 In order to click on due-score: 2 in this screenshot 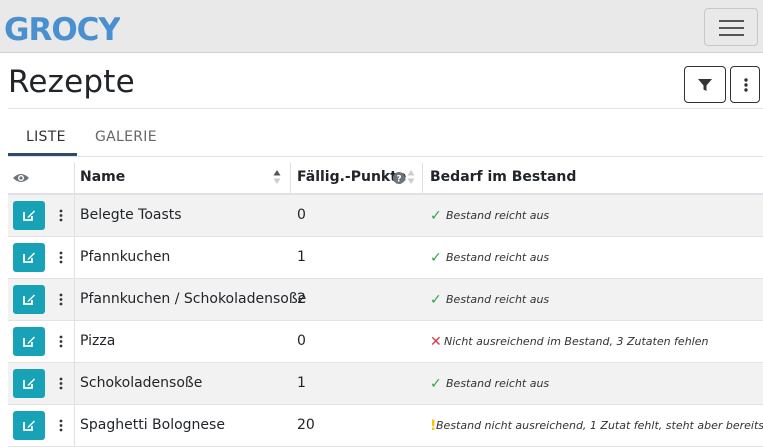, I will do `click(301, 299)`.